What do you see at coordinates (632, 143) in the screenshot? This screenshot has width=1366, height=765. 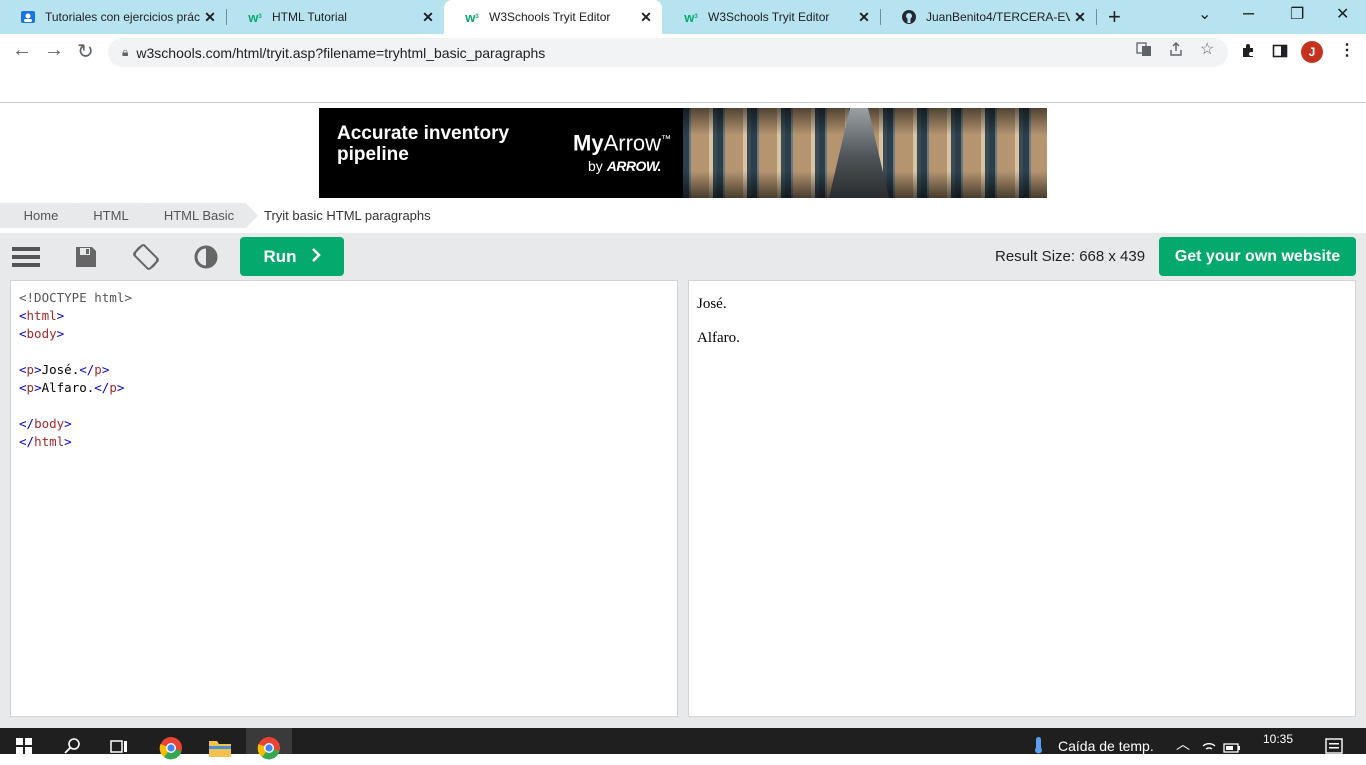 I see `ad-brand-rest: Arrow` at bounding box center [632, 143].